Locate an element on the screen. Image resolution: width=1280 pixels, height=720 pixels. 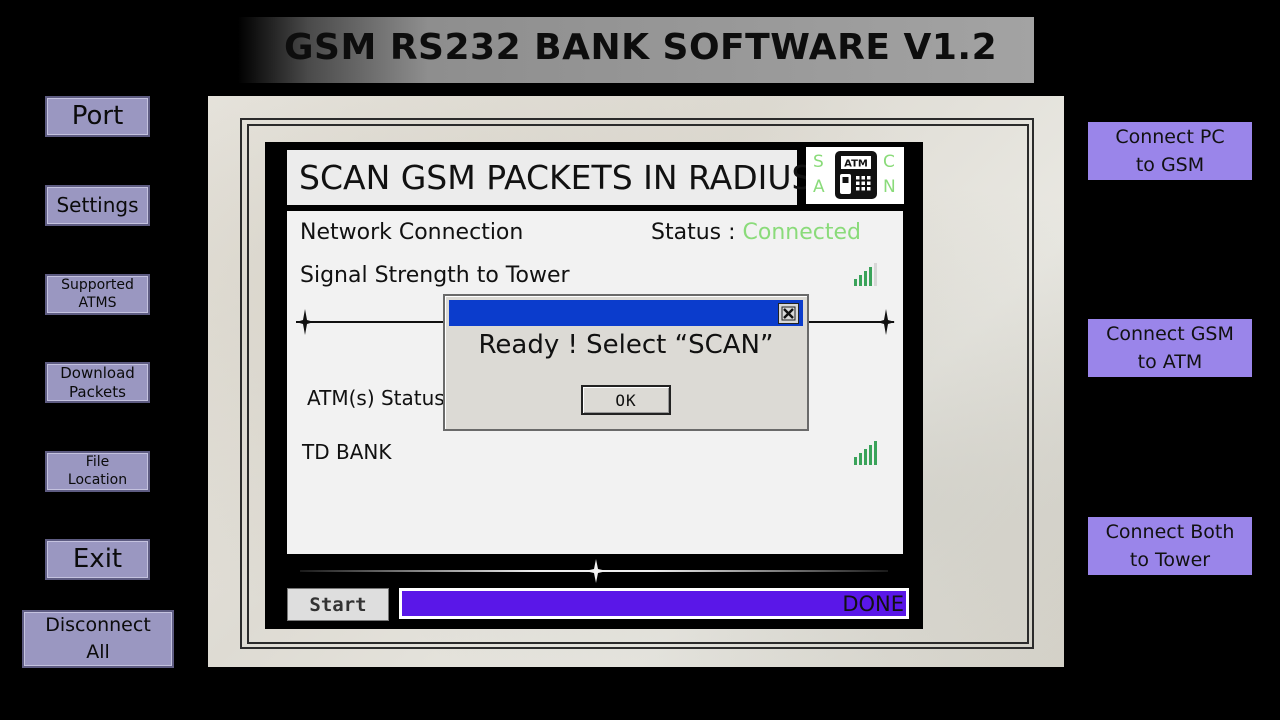
connect-both-to-tower-button: Connect Both to Tower is located at coordinates (1170, 546).